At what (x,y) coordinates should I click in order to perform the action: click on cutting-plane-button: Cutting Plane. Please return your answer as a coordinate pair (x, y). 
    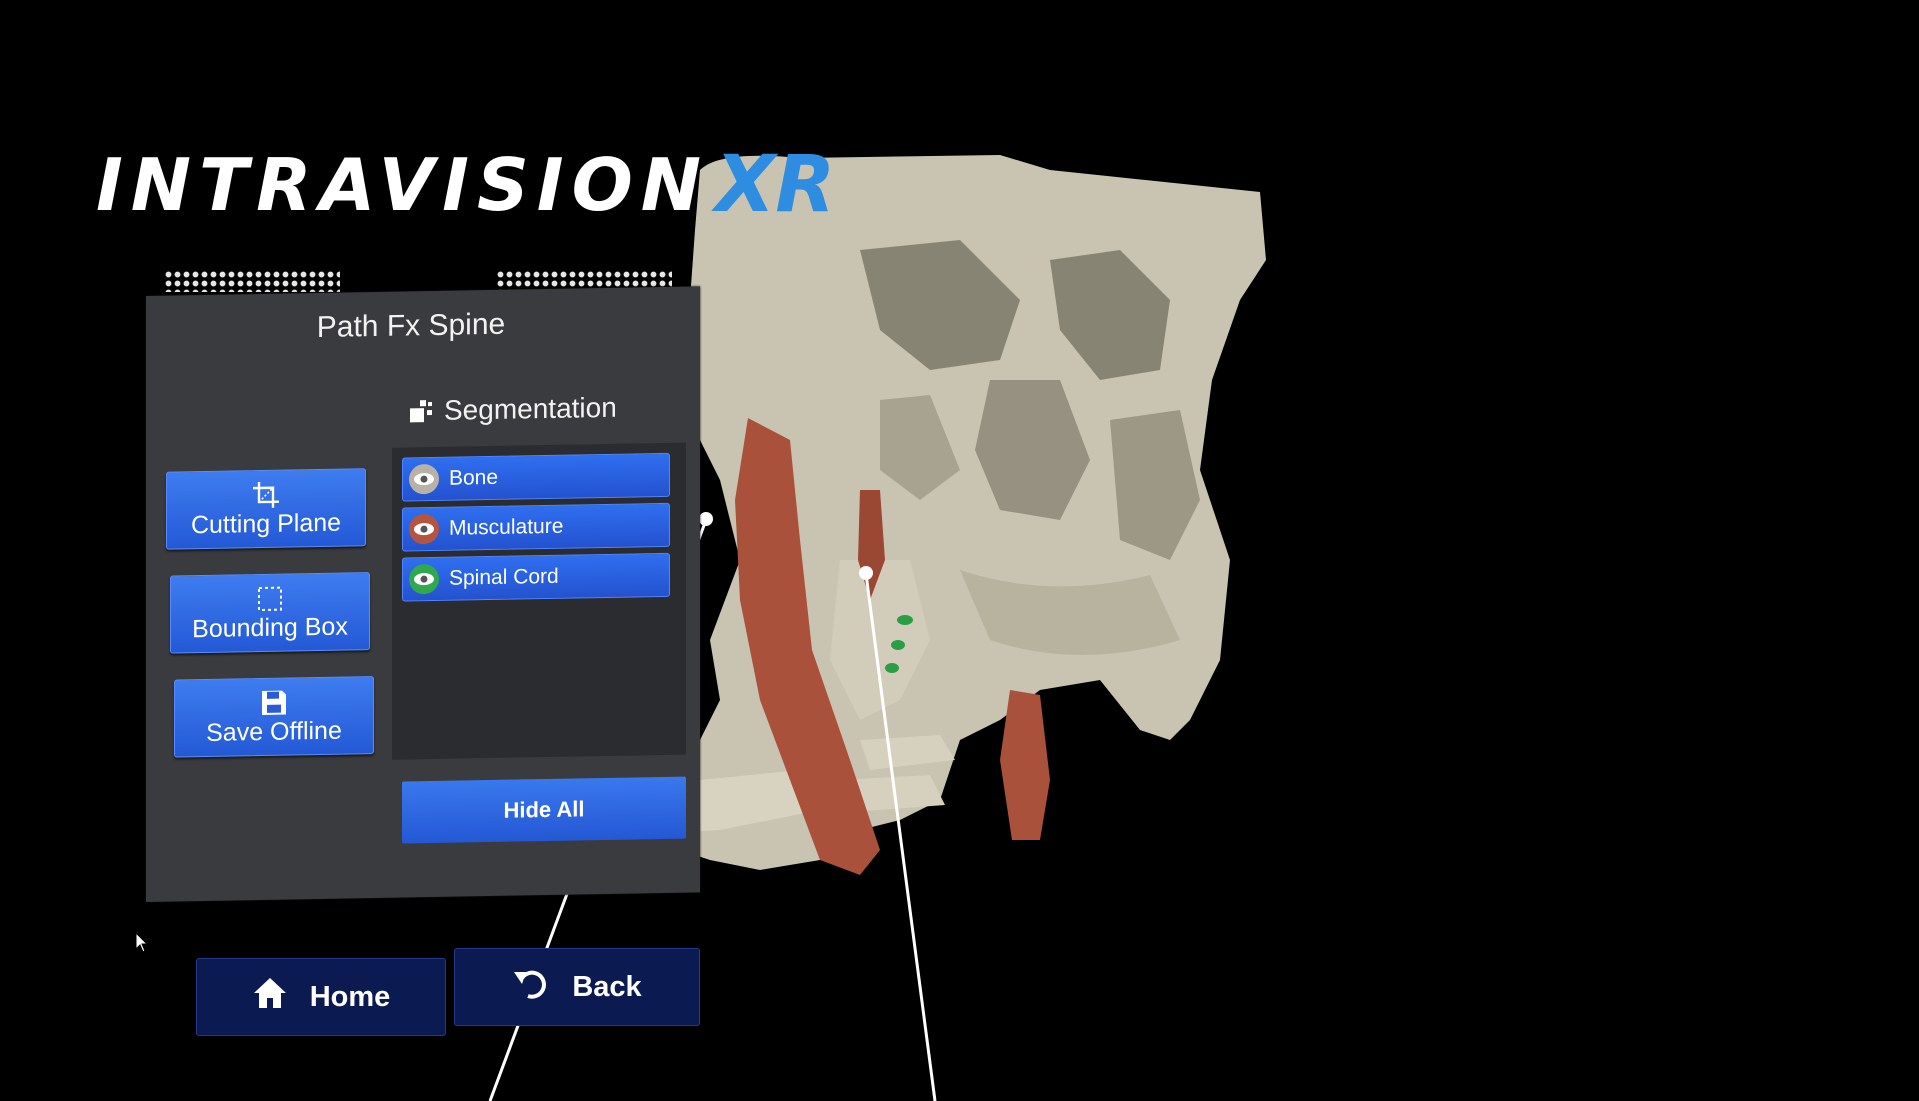
    Looking at the image, I should click on (266, 509).